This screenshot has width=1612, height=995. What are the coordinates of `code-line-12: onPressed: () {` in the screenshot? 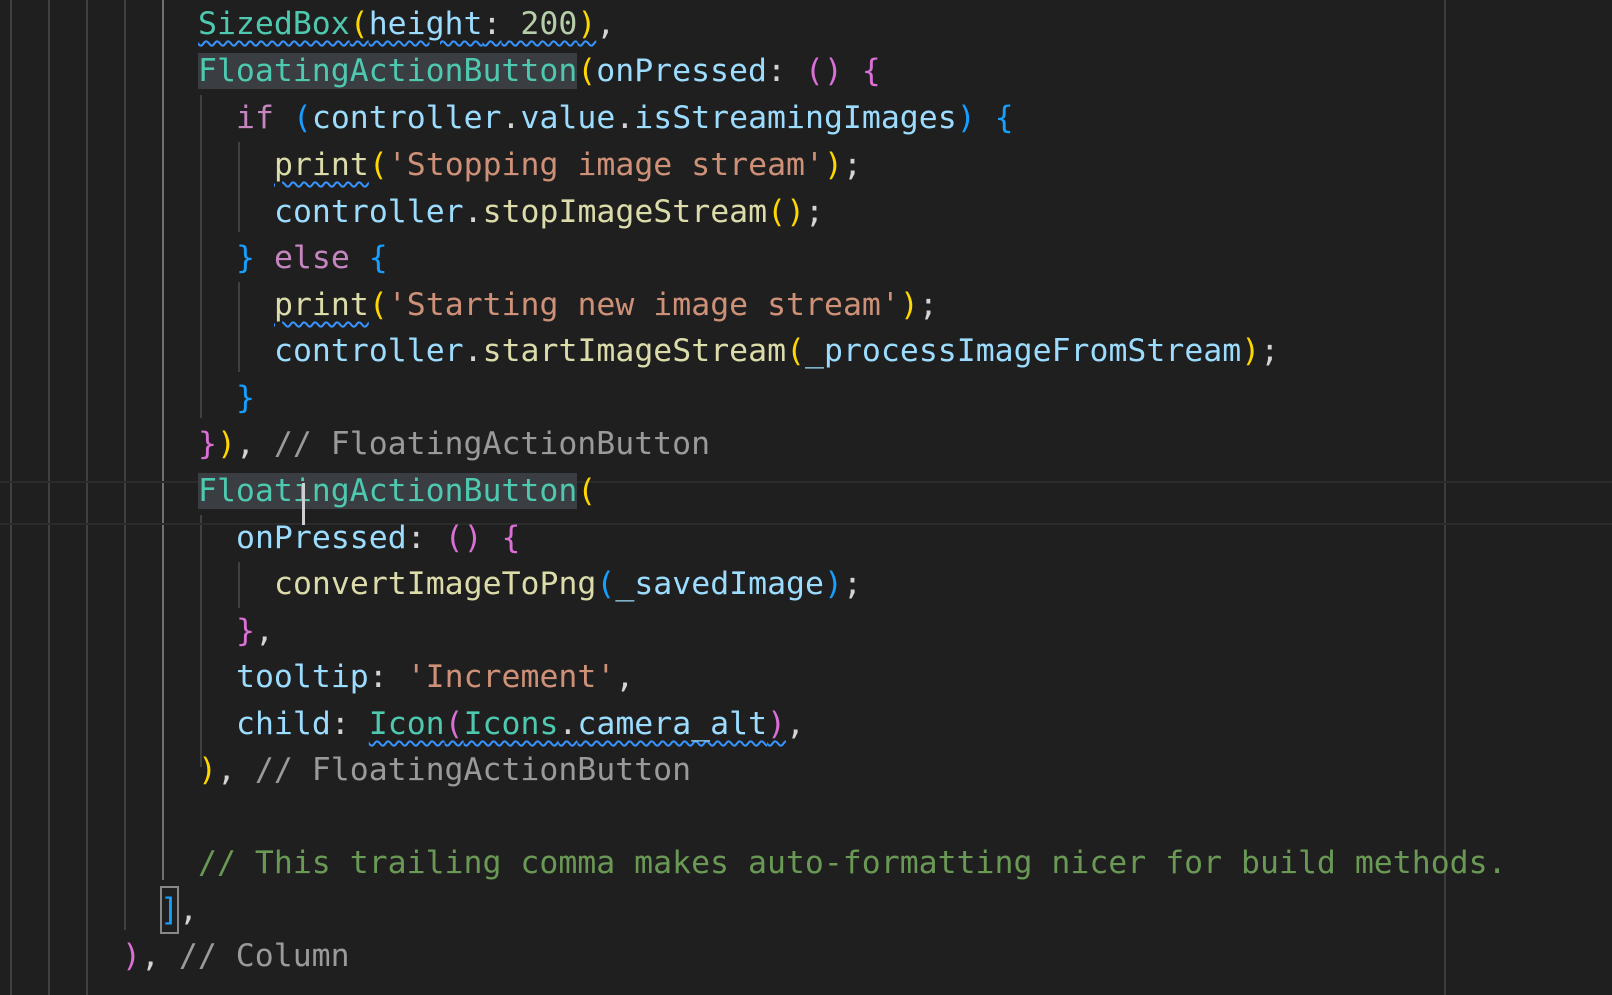 It's located at (378, 538).